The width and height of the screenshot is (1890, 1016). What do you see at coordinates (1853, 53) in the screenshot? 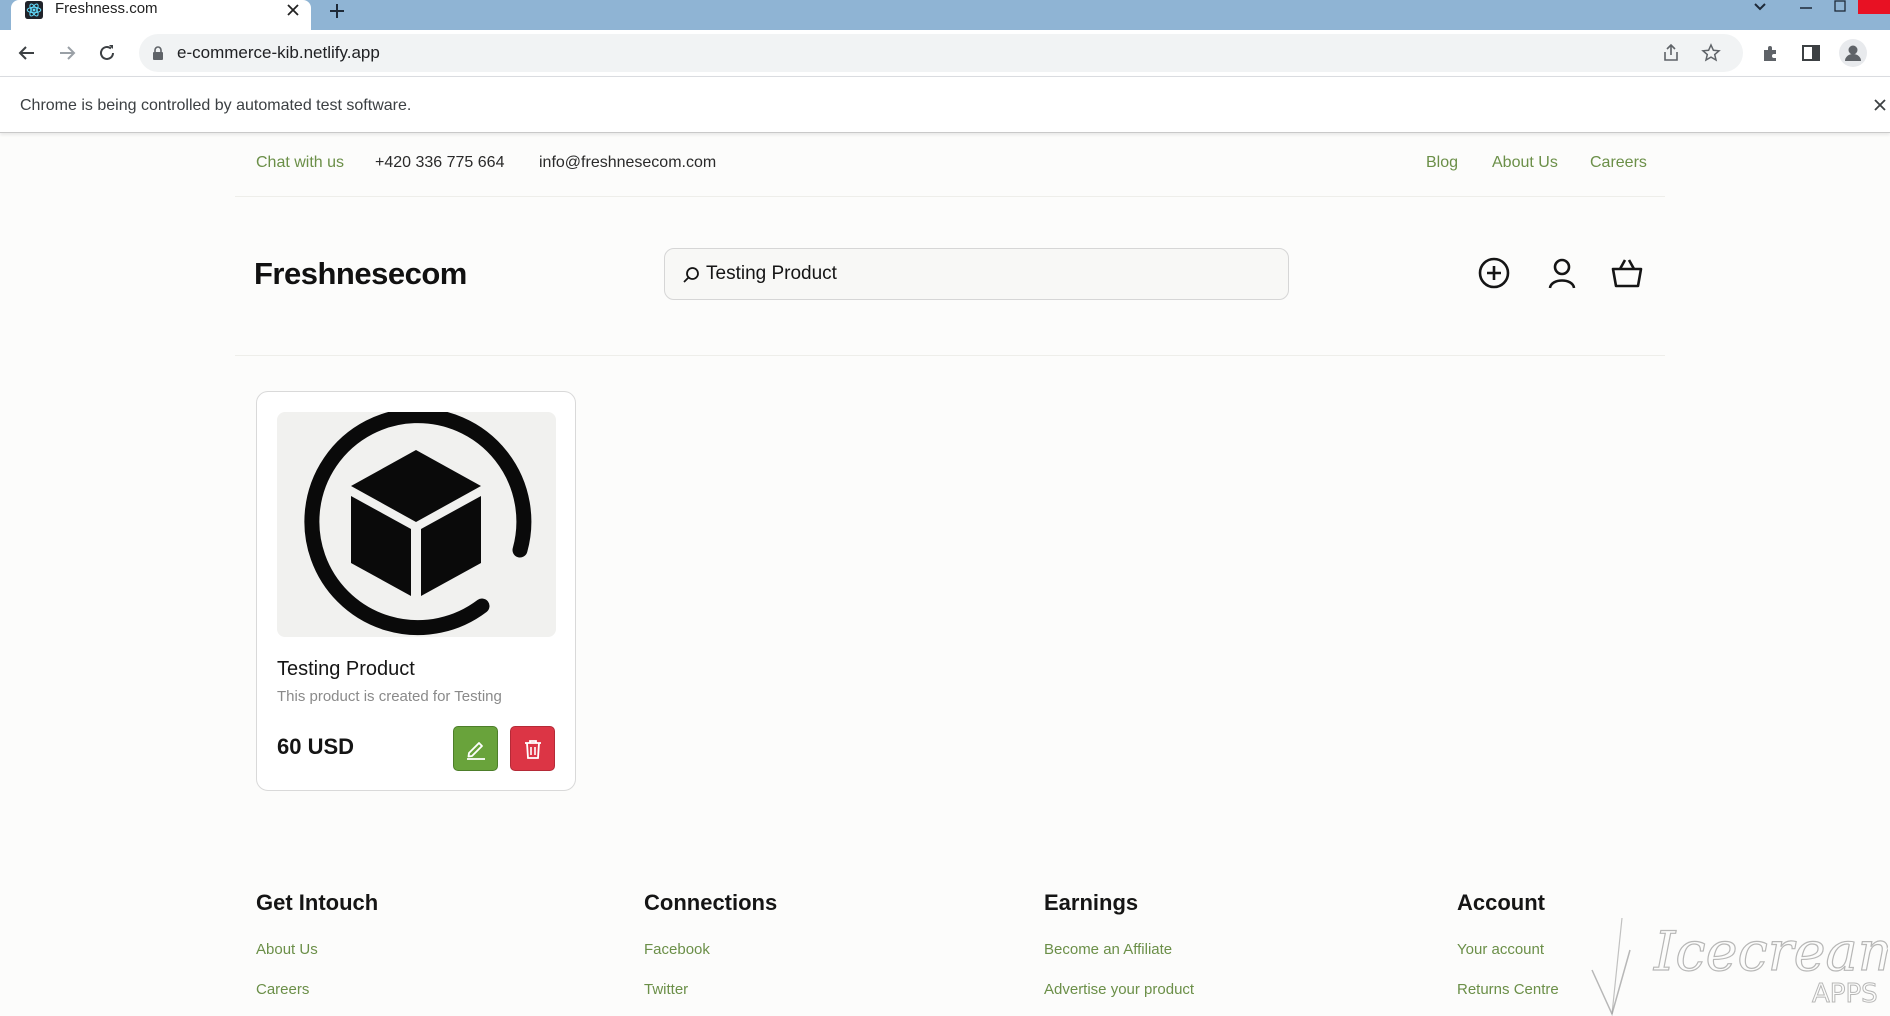
I see `profile-avatar-icon` at bounding box center [1853, 53].